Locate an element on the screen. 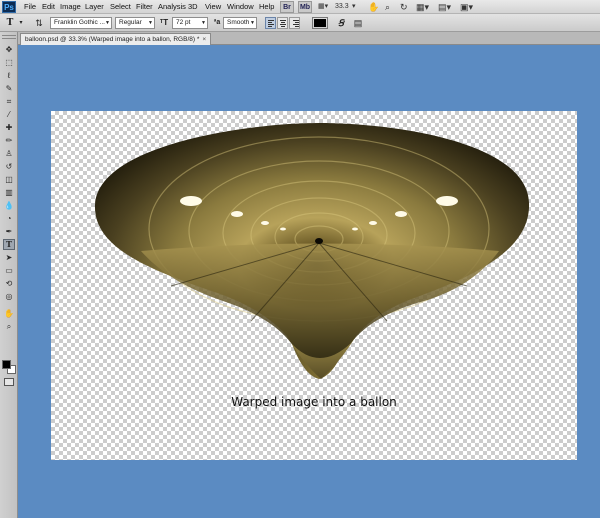 This screenshot has height=518, width=600. brush-icon: ✏ is located at coordinates (9, 140).